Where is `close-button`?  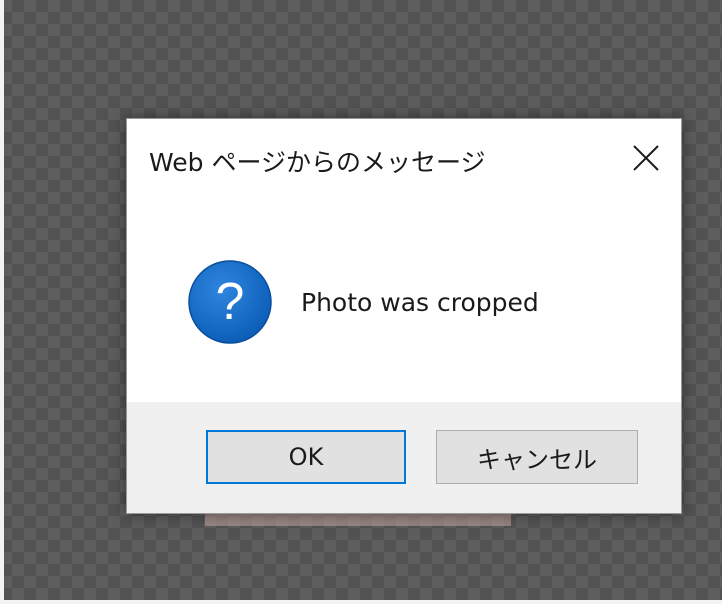 close-button is located at coordinates (646, 158).